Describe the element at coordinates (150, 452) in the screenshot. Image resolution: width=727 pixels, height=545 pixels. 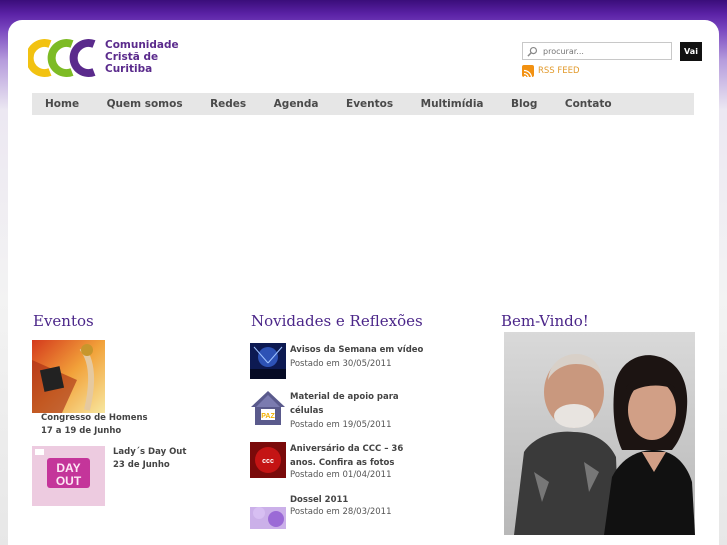
I see `event-2-title: Lady´s Day Out` at that location.